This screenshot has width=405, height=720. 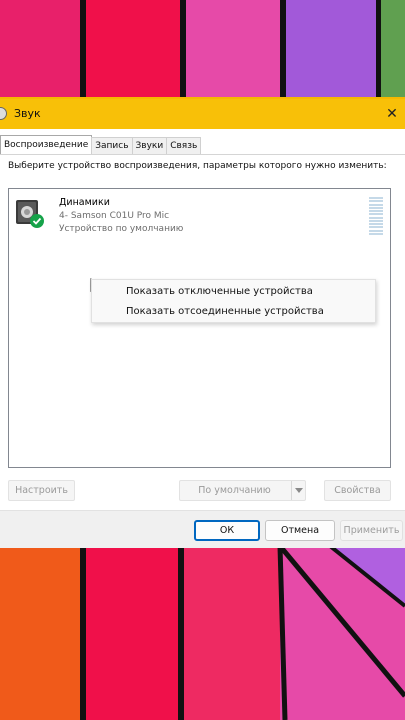 What do you see at coordinates (27, 113) in the screenshot?
I see `window-title: Звук` at bounding box center [27, 113].